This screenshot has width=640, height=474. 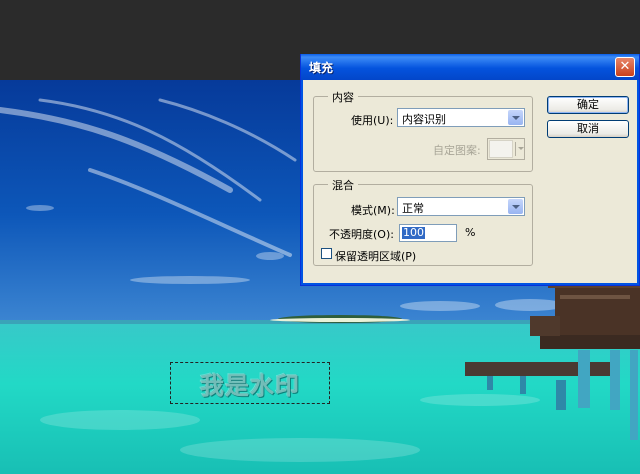 What do you see at coordinates (326, 253) in the screenshot?
I see `preserve-transparency-checkbox` at bounding box center [326, 253].